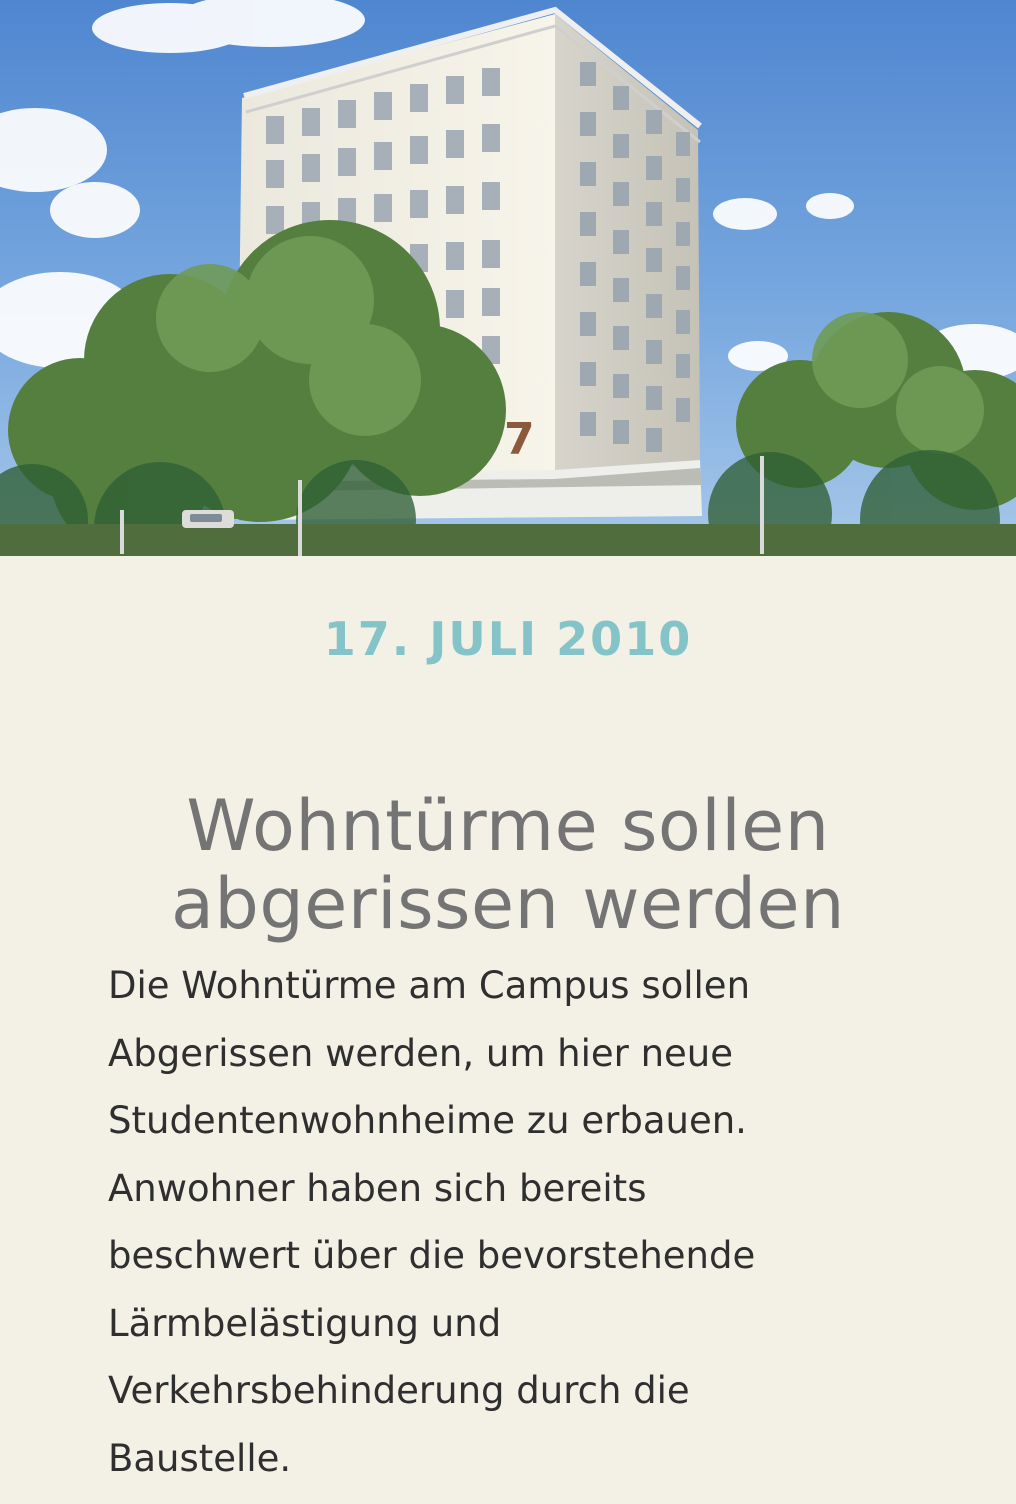  I want to click on article-date: 17. JULI 2010, so click(508, 639).